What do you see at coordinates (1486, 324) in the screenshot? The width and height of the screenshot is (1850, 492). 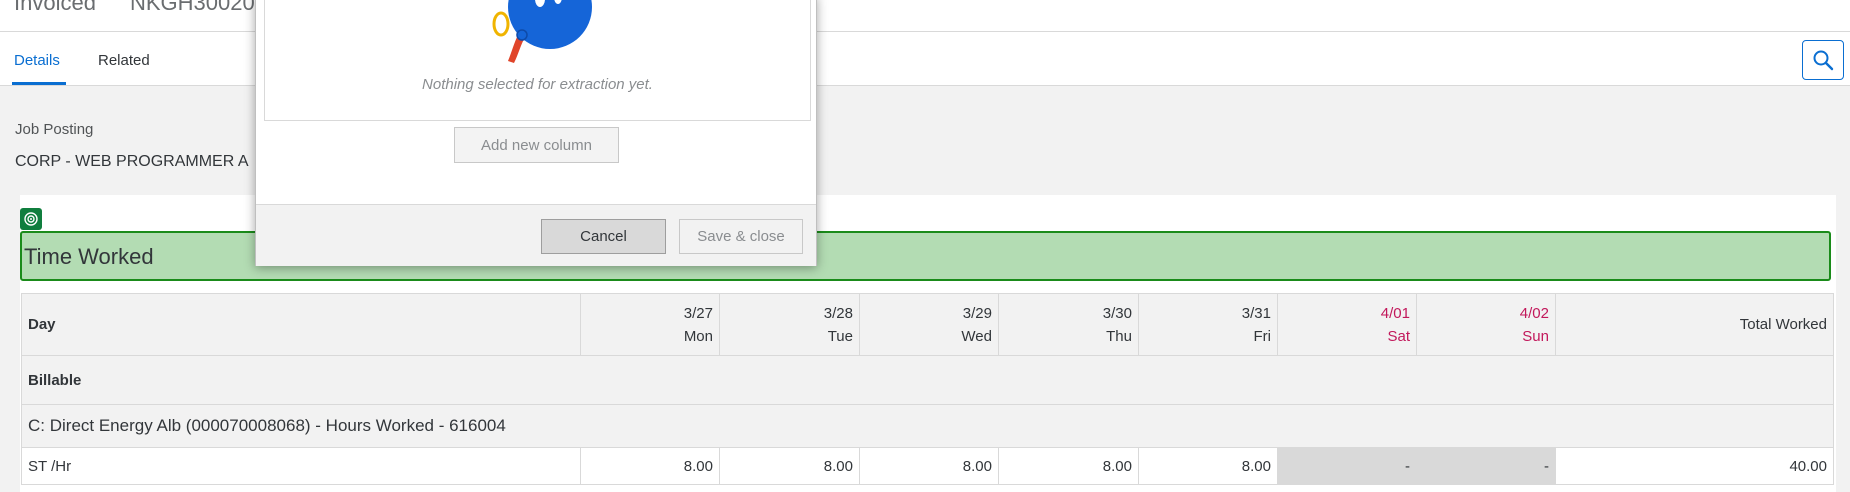 I see `date-column-header: 4/02 Sun` at bounding box center [1486, 324].